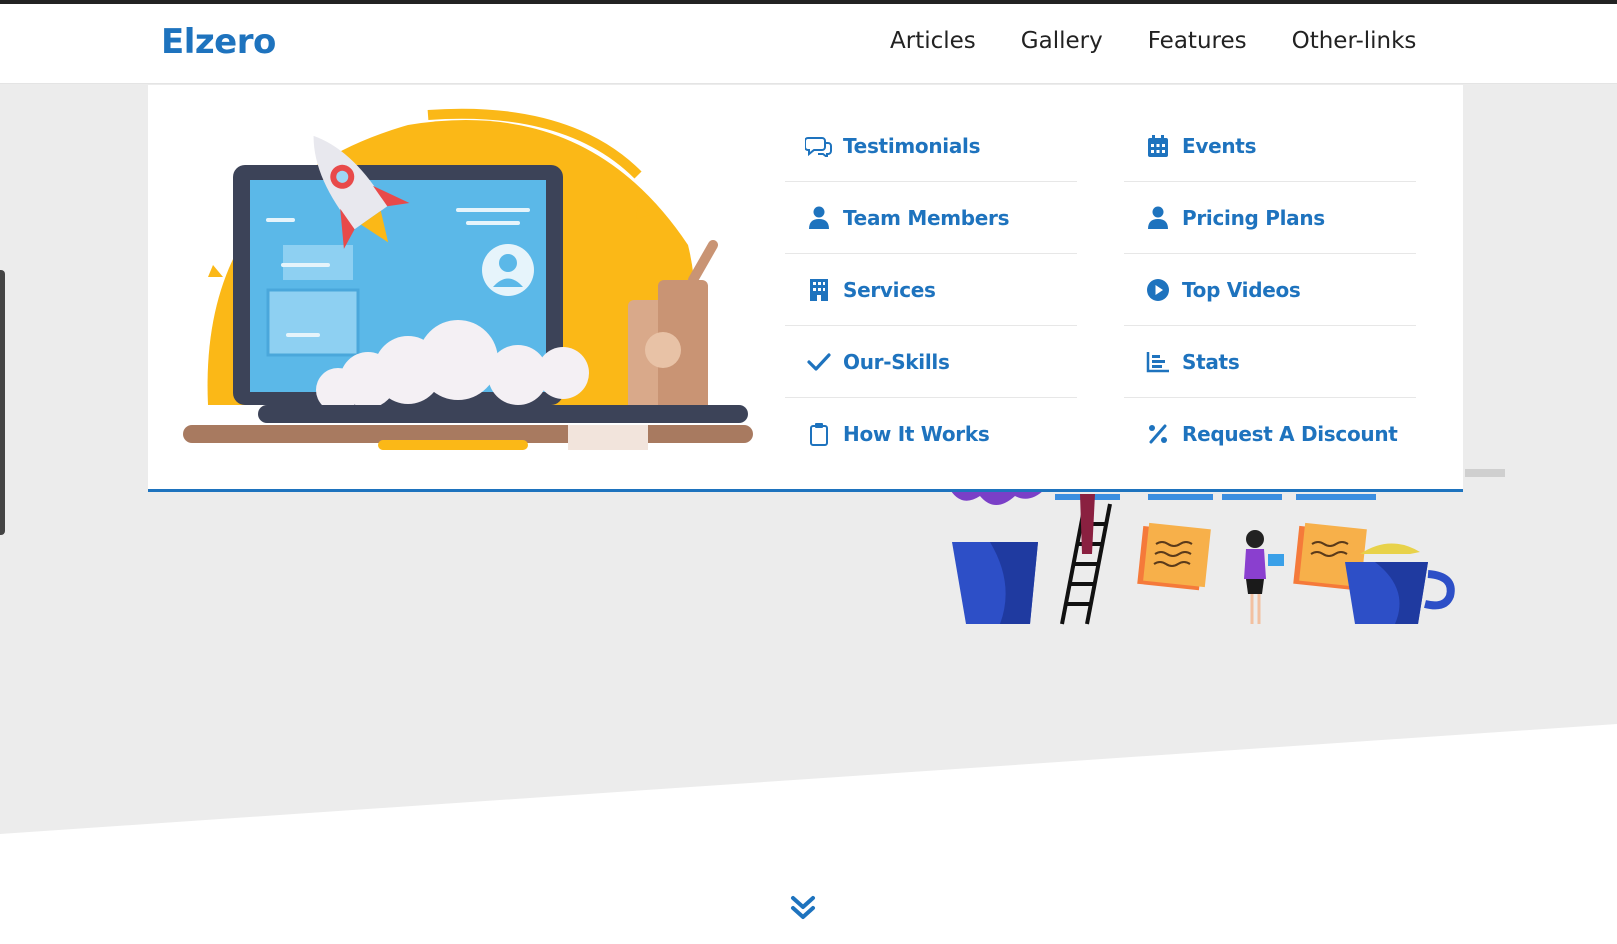 Image resolution: width=1617 pixels, height=944 pixels. I want to click on menu-item-label: Services, so click(889, 289).